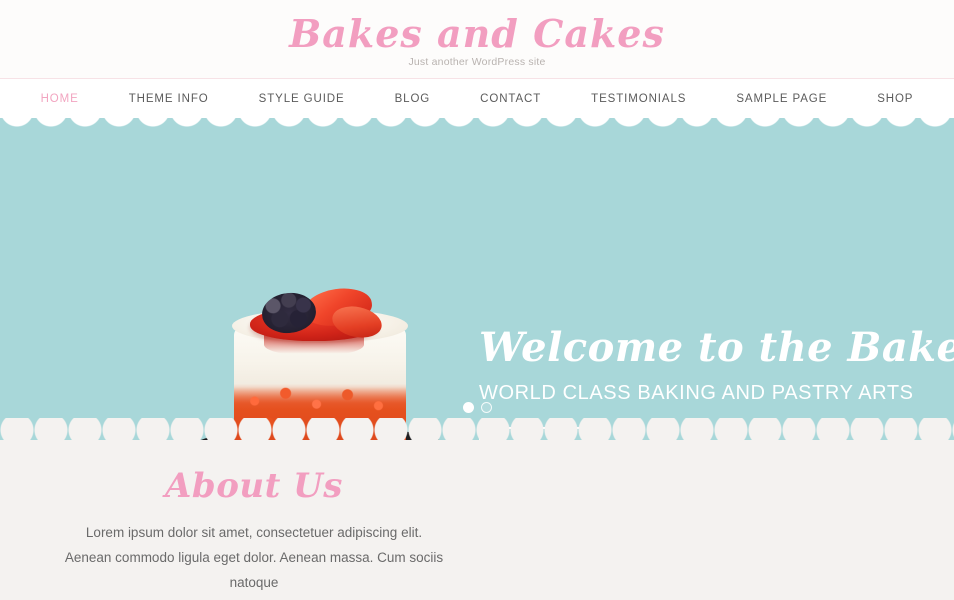 This screenshot has height=600, width=954. Describe the element at coordinates (302, 99) in the screenshot. I see `nav-item-style-guide: STYLE GUIDE` at that location.